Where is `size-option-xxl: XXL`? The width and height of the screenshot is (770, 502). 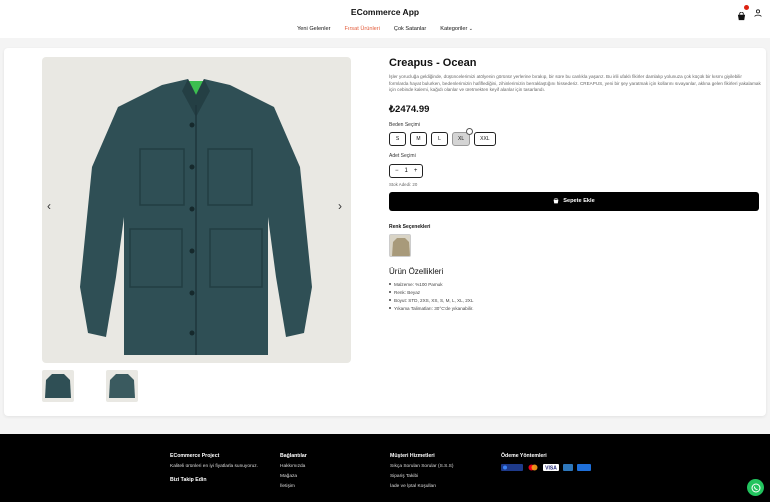 size-option-xxl: XXL is located at coordinates (485, 138).